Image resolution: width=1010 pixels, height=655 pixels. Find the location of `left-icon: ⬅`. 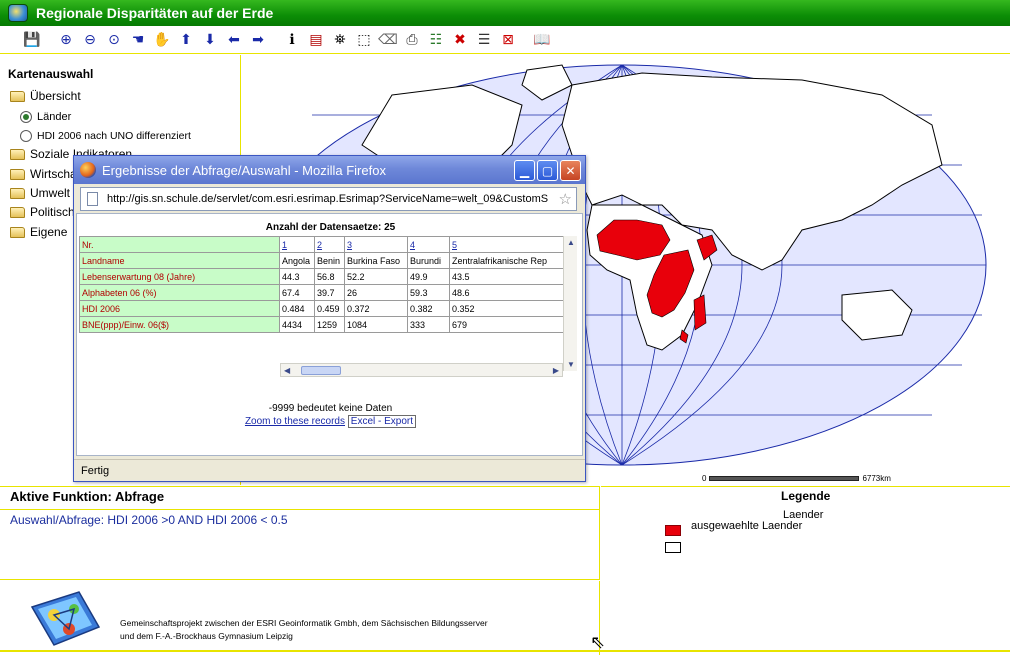

left-icon: ⬅ is located at coordinates (234, 40).